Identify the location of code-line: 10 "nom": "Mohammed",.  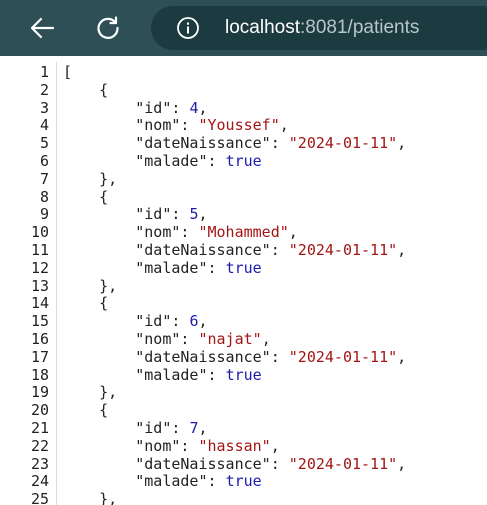
(243, 232).